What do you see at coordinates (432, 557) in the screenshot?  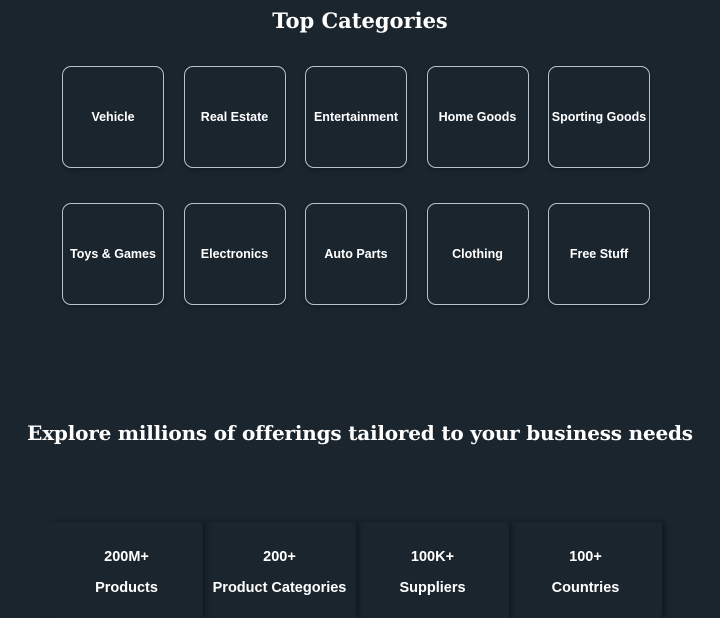 I see `stat-value: 100K+` at bounding box center [432, 557].